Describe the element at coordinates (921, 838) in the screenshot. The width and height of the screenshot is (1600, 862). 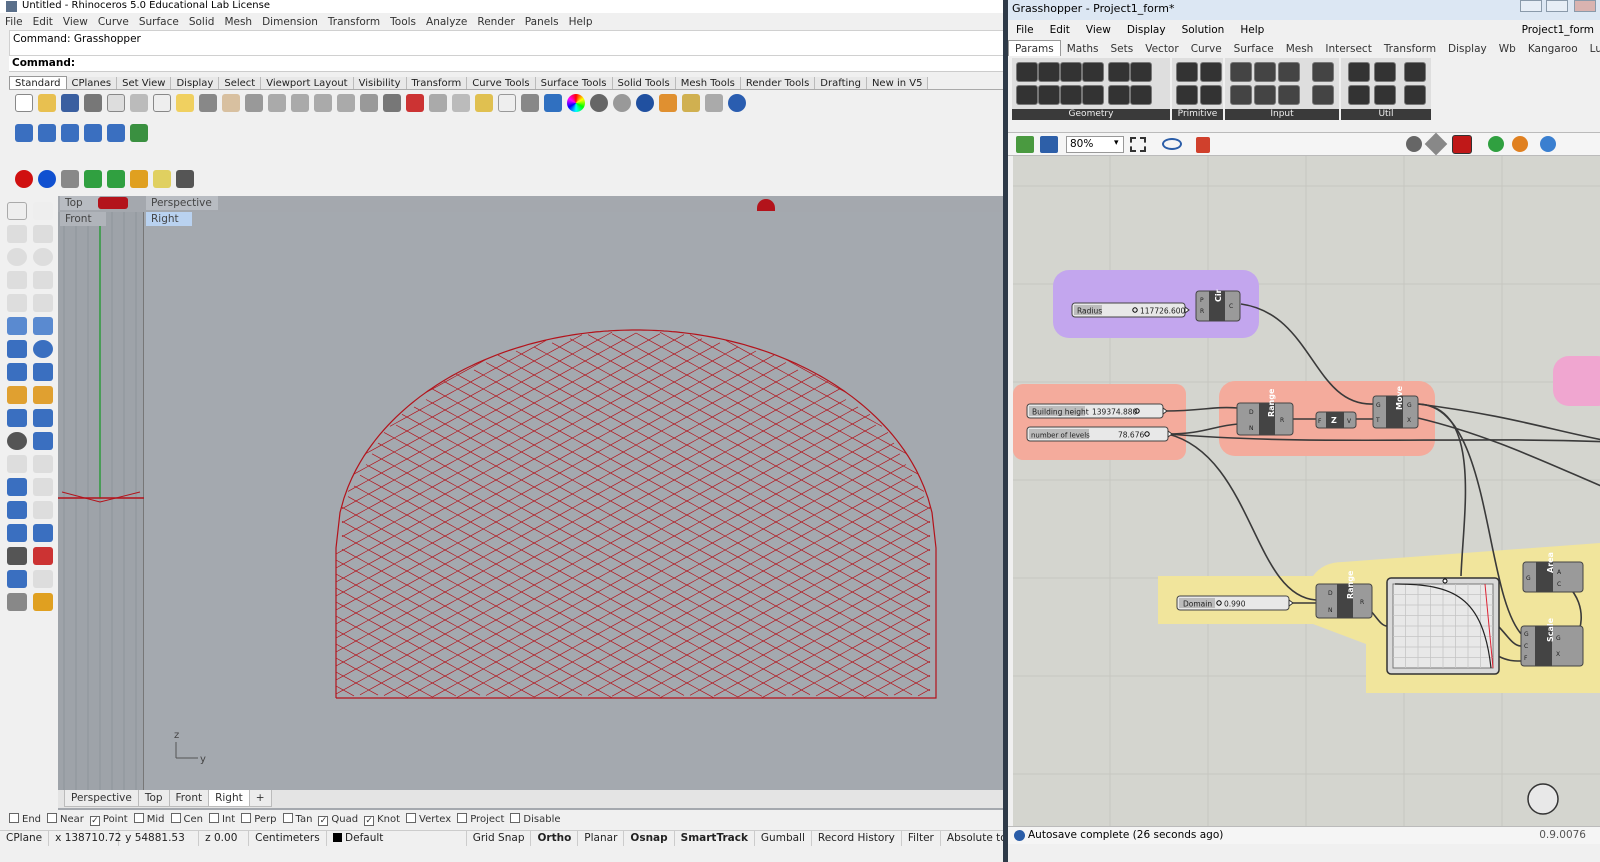
I see `status-filter: Filter` at that location.